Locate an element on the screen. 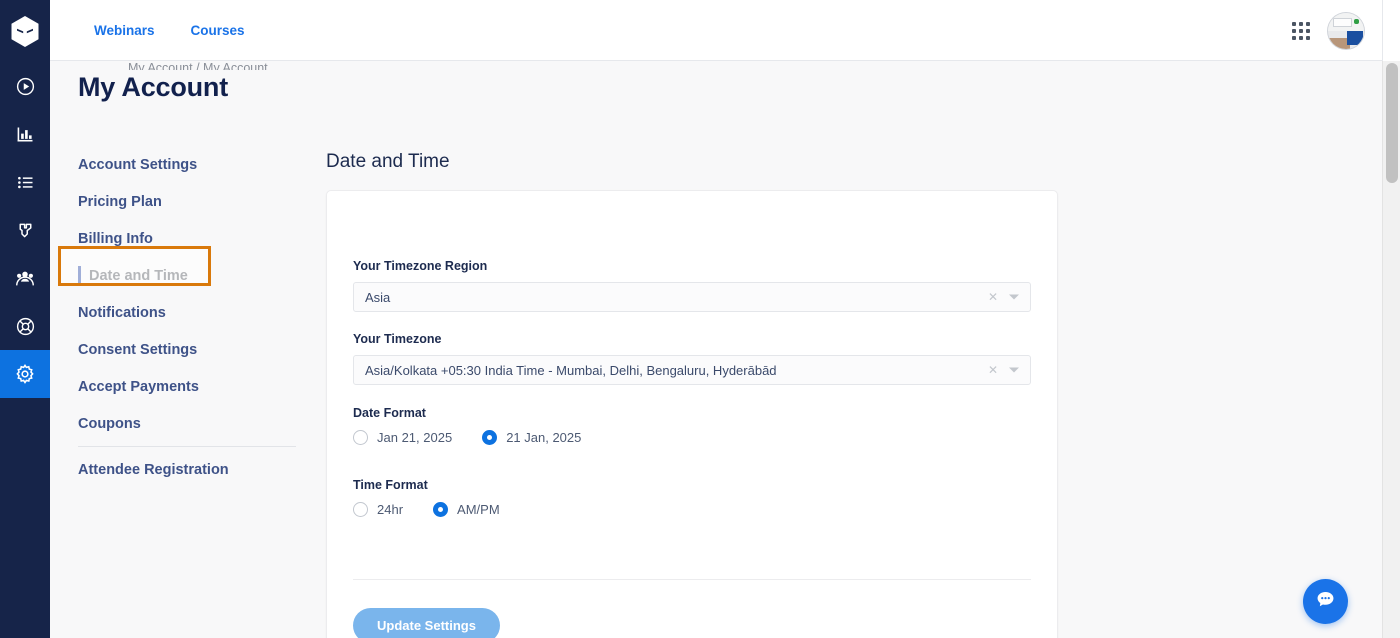 This screenshot has width=1400, height=638. radio-label: Jan 21, 2025 is located at coordinates (415, 437).